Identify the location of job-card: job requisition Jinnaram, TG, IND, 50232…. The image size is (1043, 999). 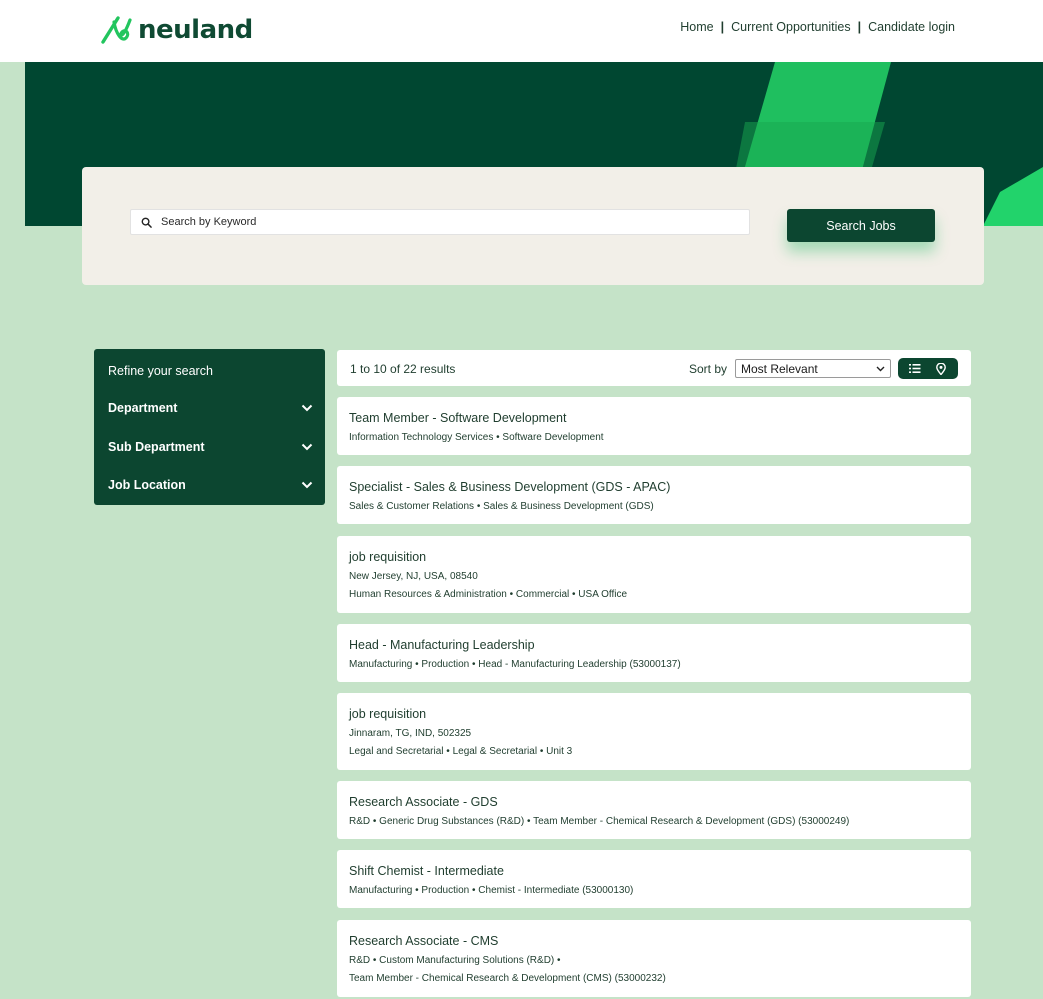
(654, 731).